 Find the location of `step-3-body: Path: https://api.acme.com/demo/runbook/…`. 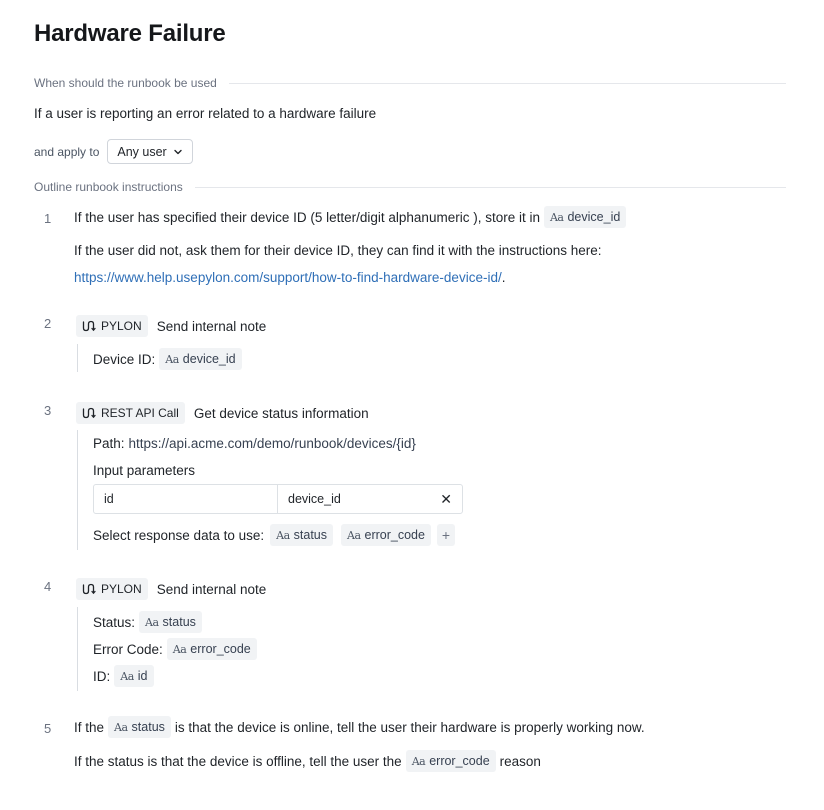

step-3-body: Path: https://api.acme.com/demo/runbook/… is located at coordinates (270, 490).